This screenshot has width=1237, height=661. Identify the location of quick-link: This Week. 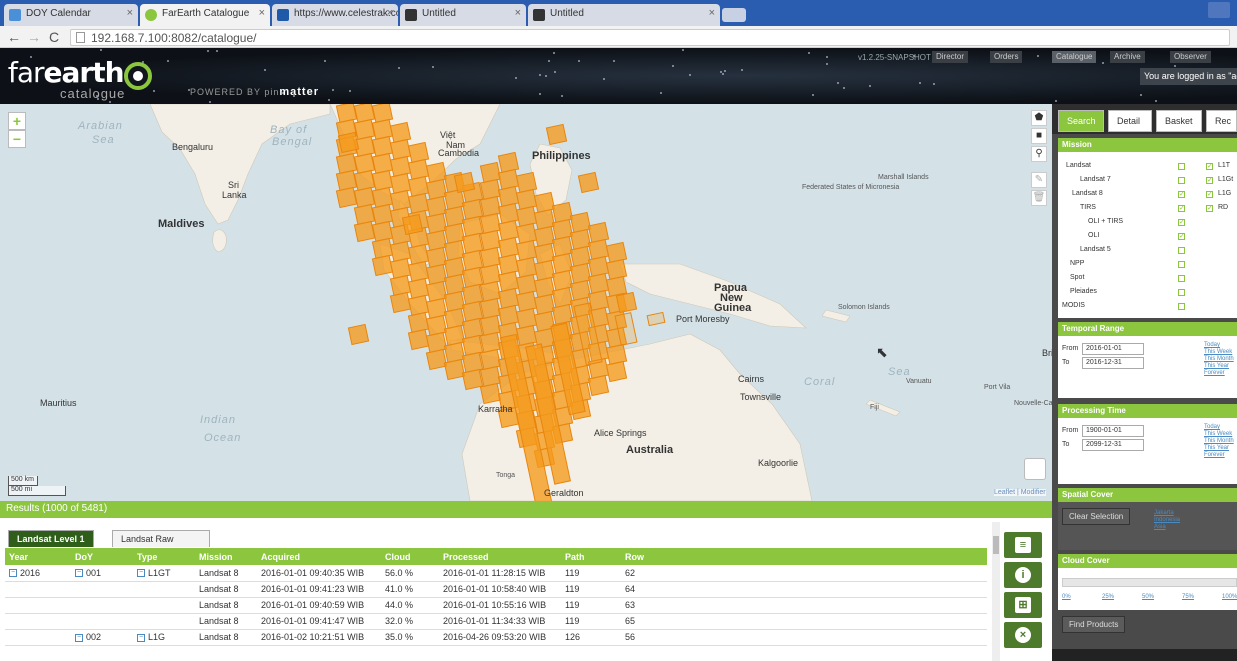
(1219, 434).